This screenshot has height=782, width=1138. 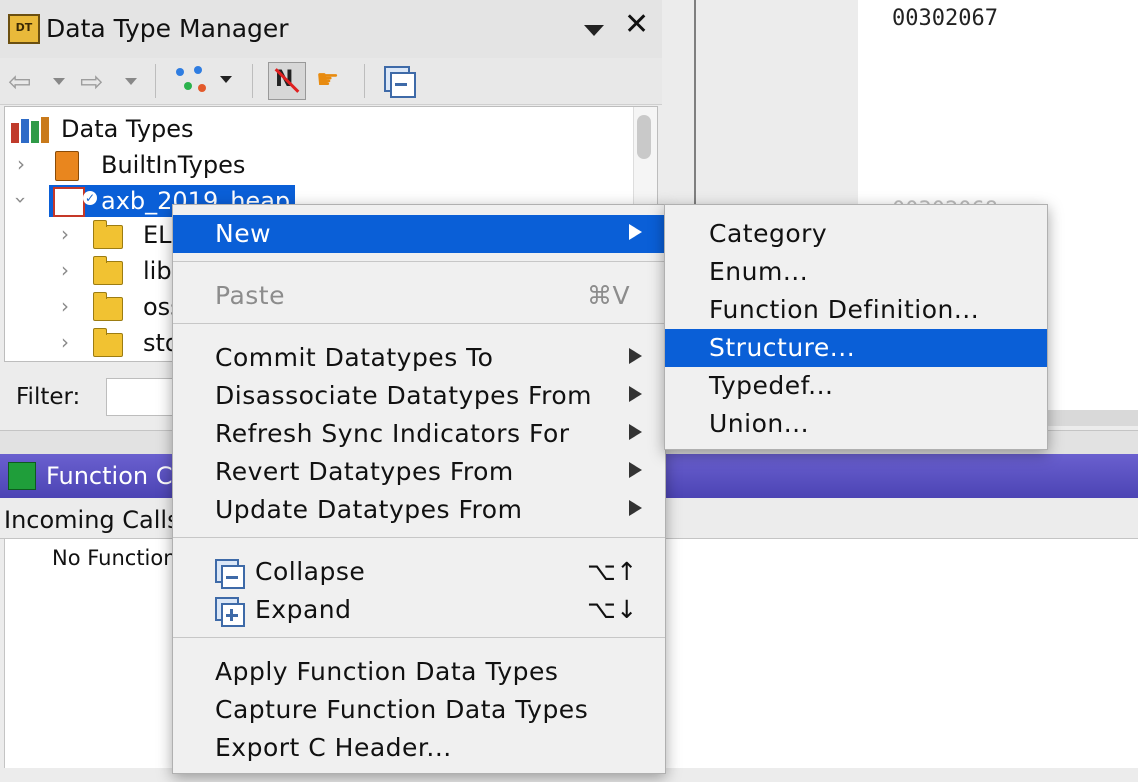 I want to click on collapse-all-icon, so click(x=400, y=82).